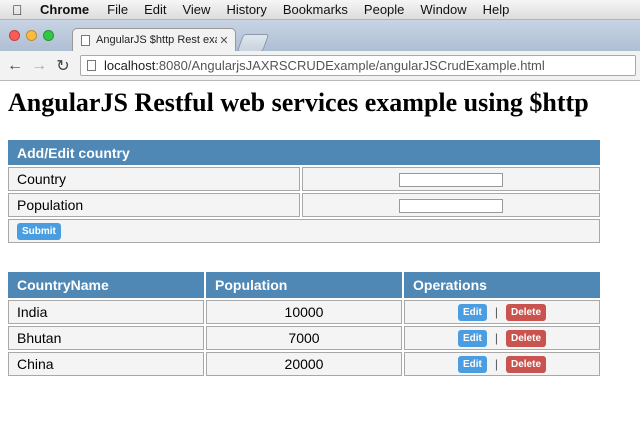 The height and width of the screenshot is (439, 640). Describe the element at coordinates (502, 285) in the screenshot. I see `column-header-operations: Operations` at that location.